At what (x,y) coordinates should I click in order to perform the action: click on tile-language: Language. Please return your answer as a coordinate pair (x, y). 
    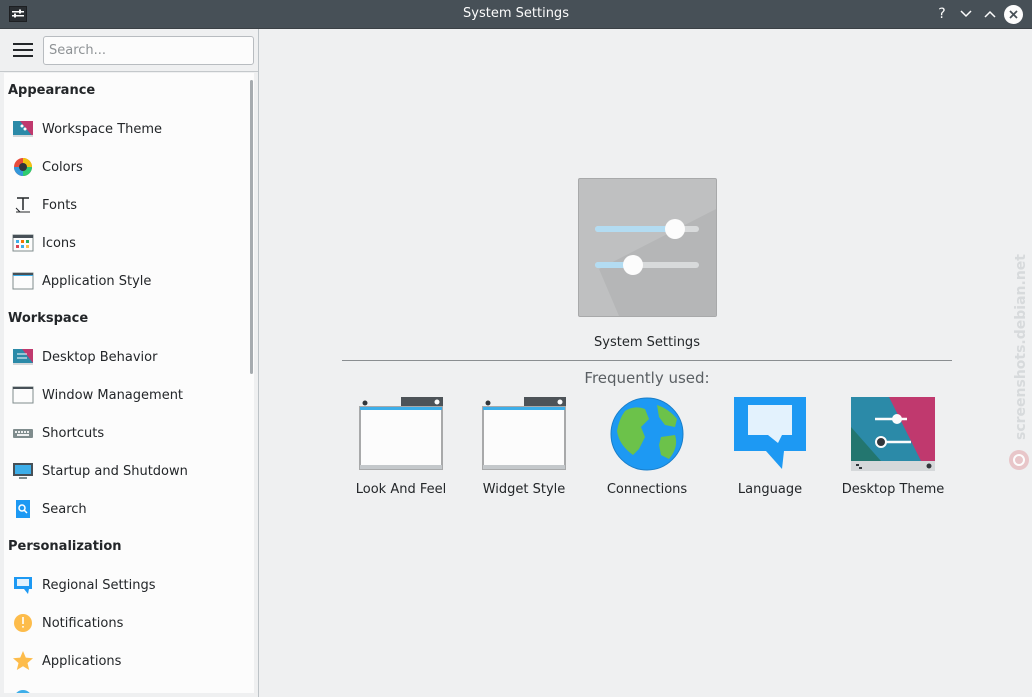
    Looking at the image, I should click on (770, 450).